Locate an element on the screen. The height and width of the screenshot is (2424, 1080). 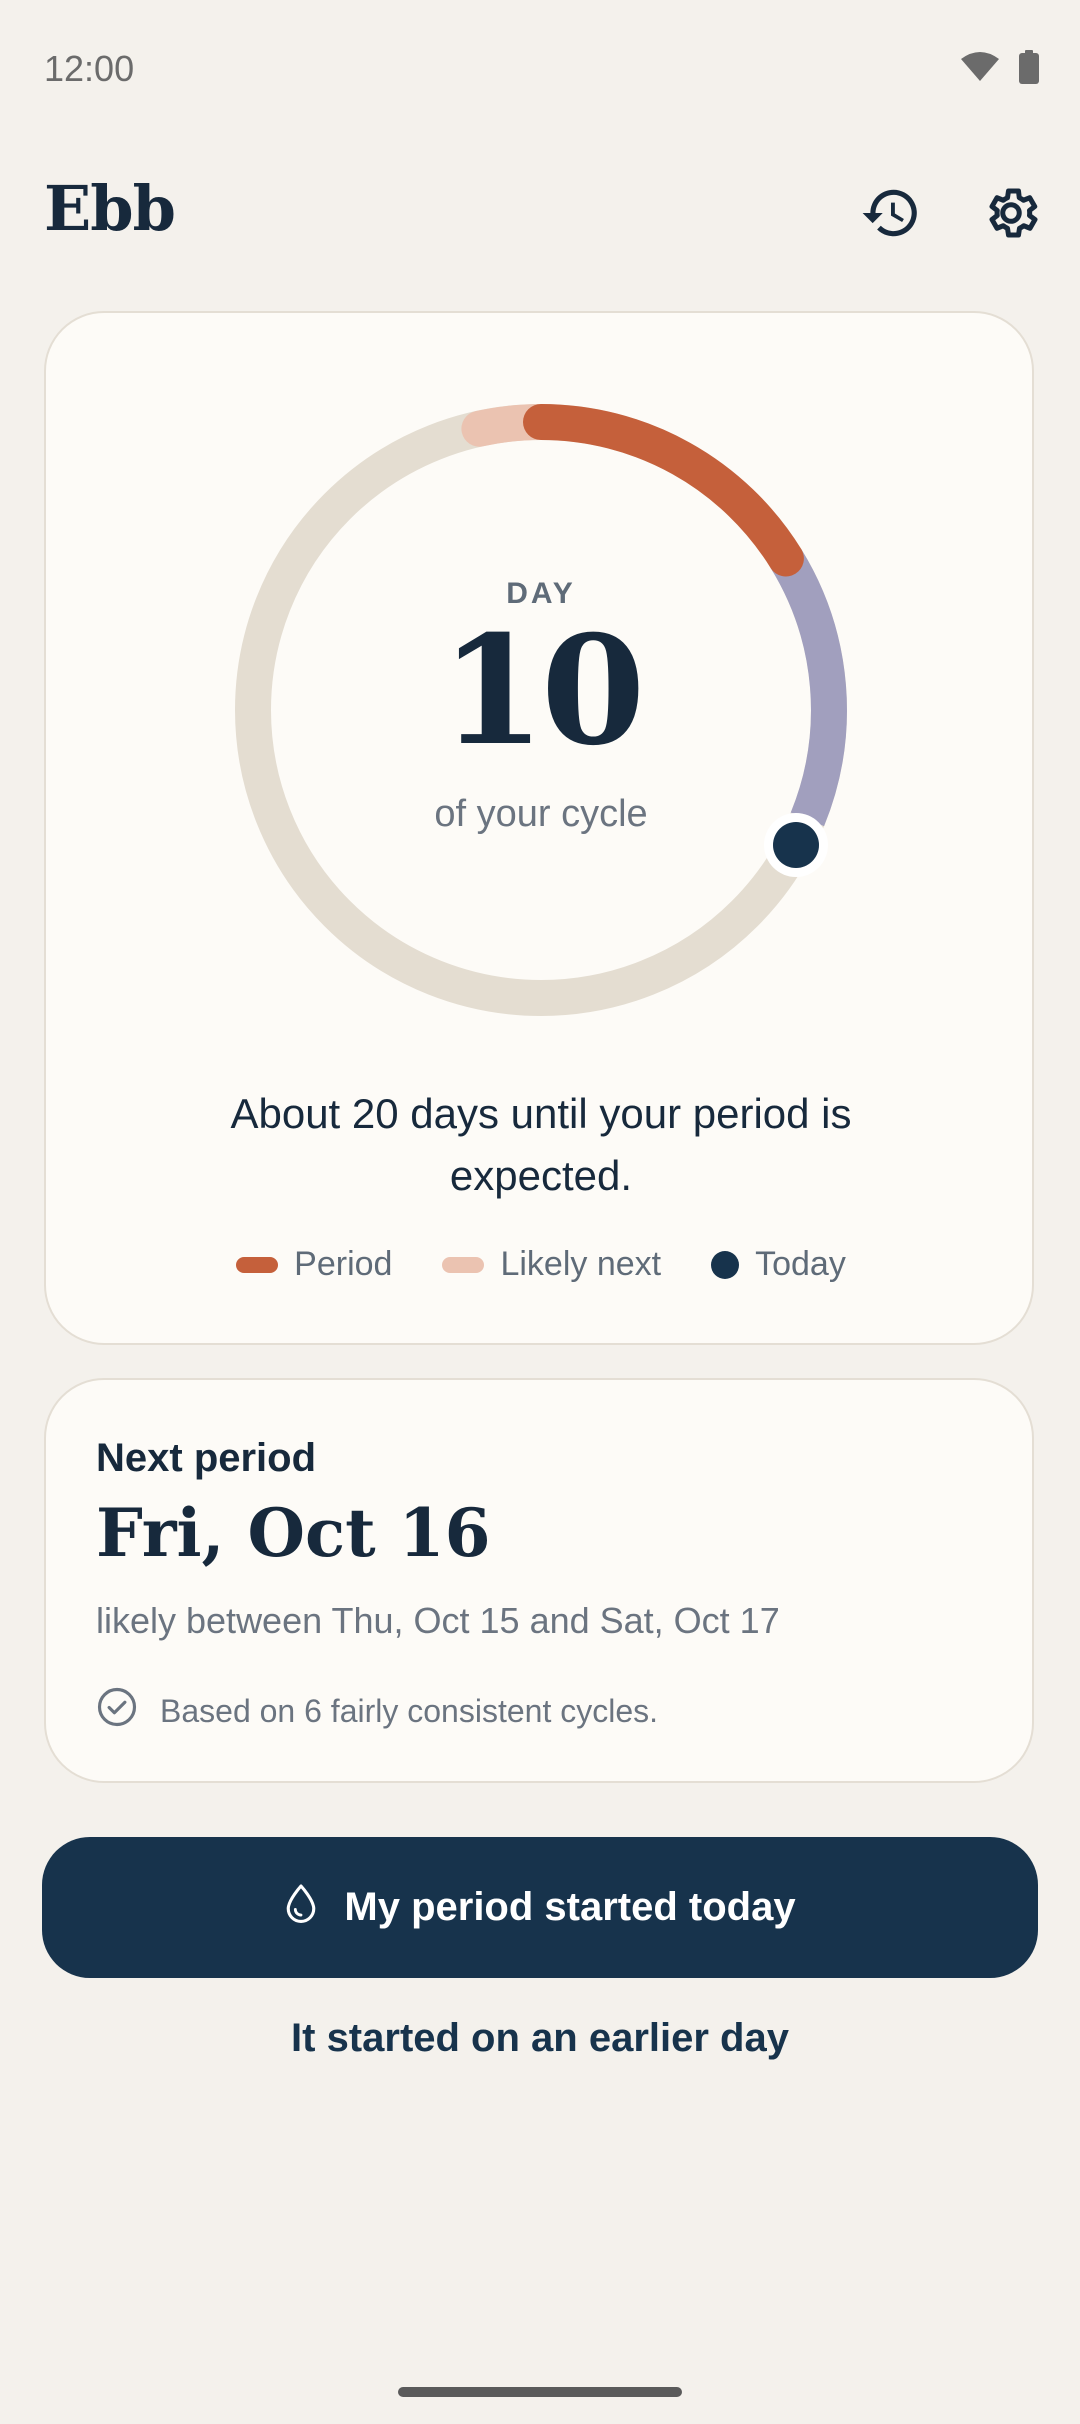
prediction-basis-text: Based on 6 fairly consistent cycles. is located at coordinates (409, 1710).